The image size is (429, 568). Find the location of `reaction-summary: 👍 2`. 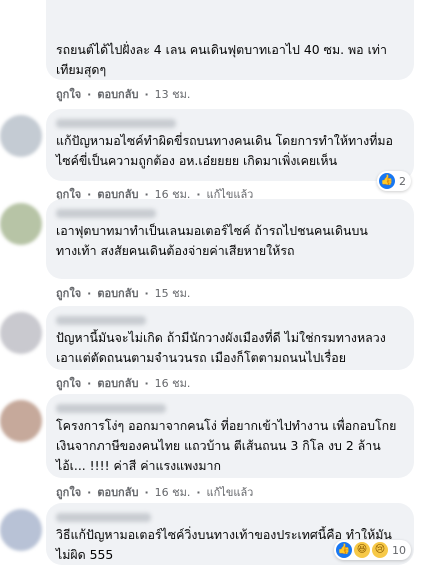

reaction-summary: 👍 2 is located at coordinates (394, 181).